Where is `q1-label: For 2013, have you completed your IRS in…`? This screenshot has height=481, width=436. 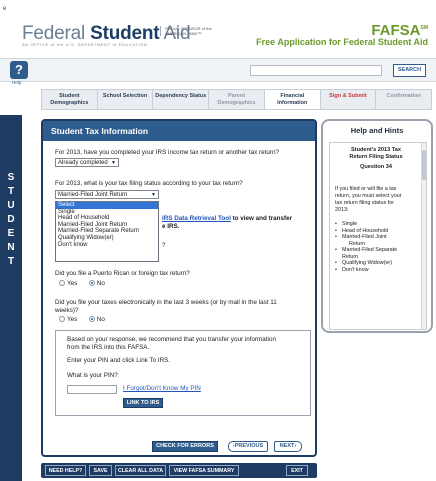 q1-label: For 2013, have you completed your IRS in… is located at coordinates (167, 152).